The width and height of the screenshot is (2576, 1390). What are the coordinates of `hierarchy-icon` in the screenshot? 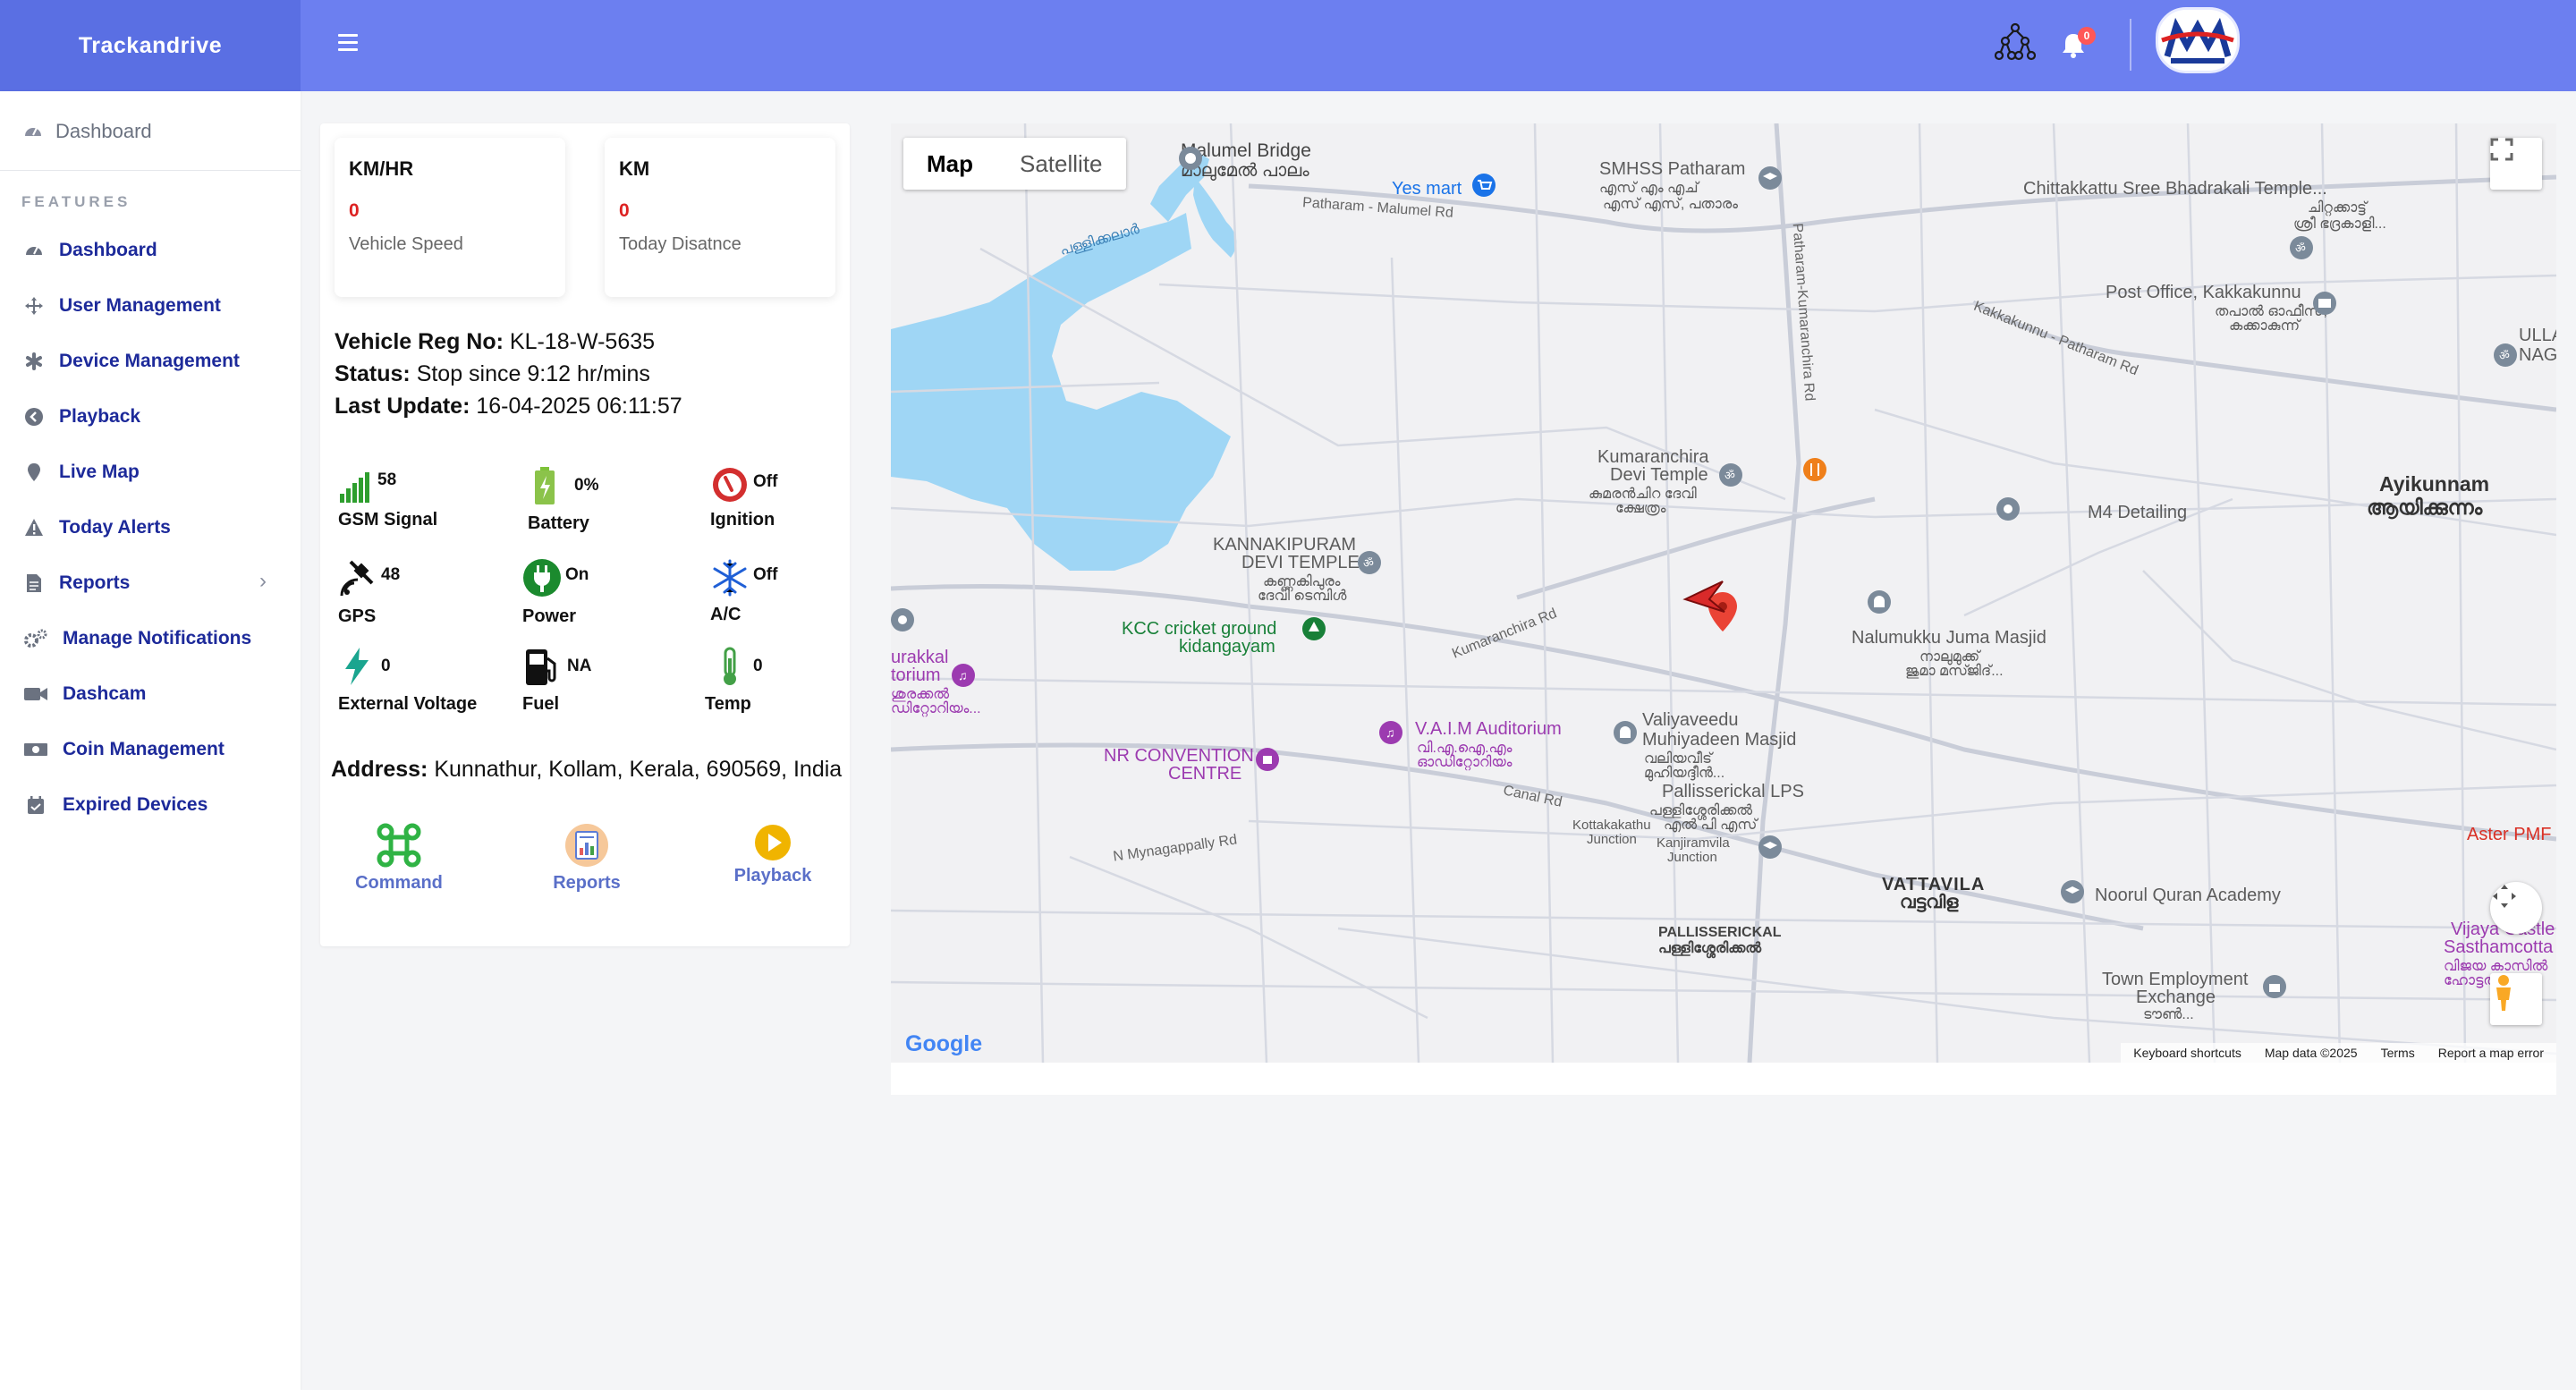 It's located at (2015, 42).